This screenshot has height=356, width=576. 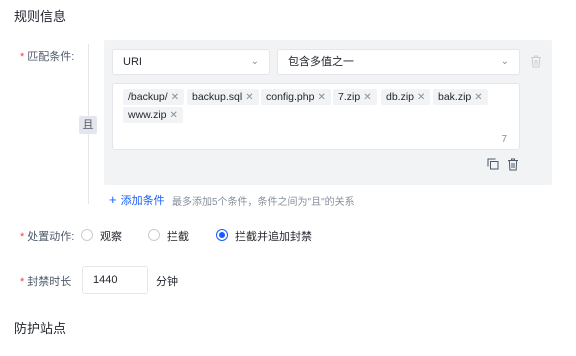 What do you see at coordinates (40, 328) in the screenshot?
I see `protected-sites-title: 防护站点` at bounding box center [40, 328].